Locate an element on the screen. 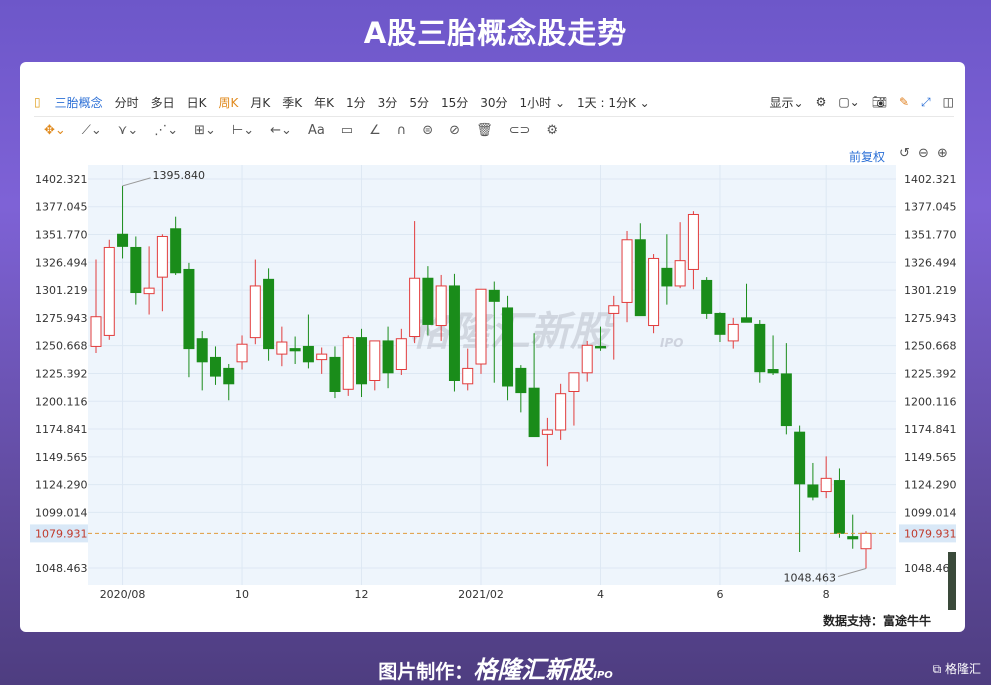 Image resolution: width=991 pixels, height=685 pixels. y-tick-label-left: 1250.668 is located at coordinates (61, 346).